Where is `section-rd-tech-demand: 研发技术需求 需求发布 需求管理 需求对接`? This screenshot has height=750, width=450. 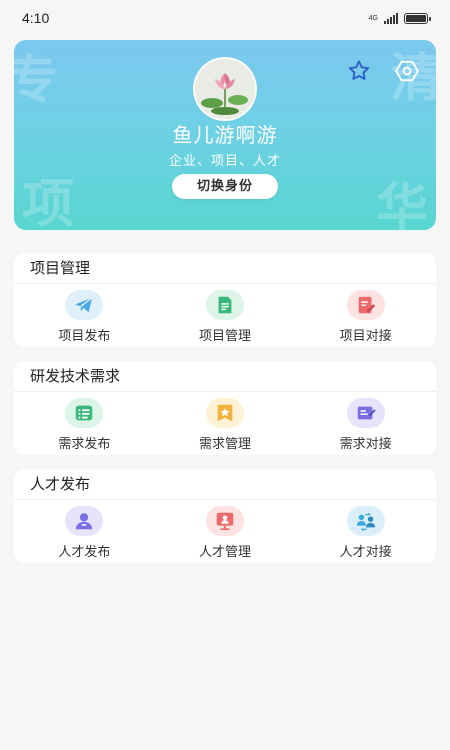 section-rd-tech-demand: 研发技术需求 需求发布 需求管理 需求对接 is located at coordinates (225, 408).